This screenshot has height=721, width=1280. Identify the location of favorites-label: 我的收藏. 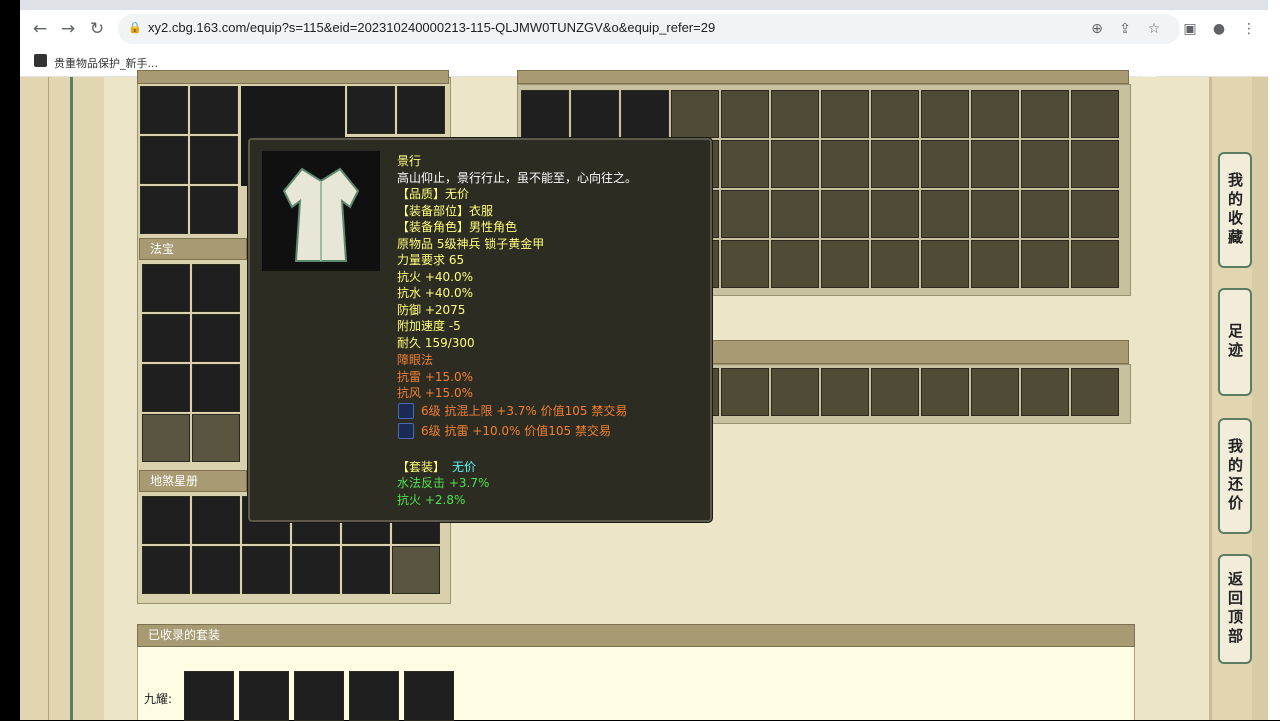
(1235, 210).